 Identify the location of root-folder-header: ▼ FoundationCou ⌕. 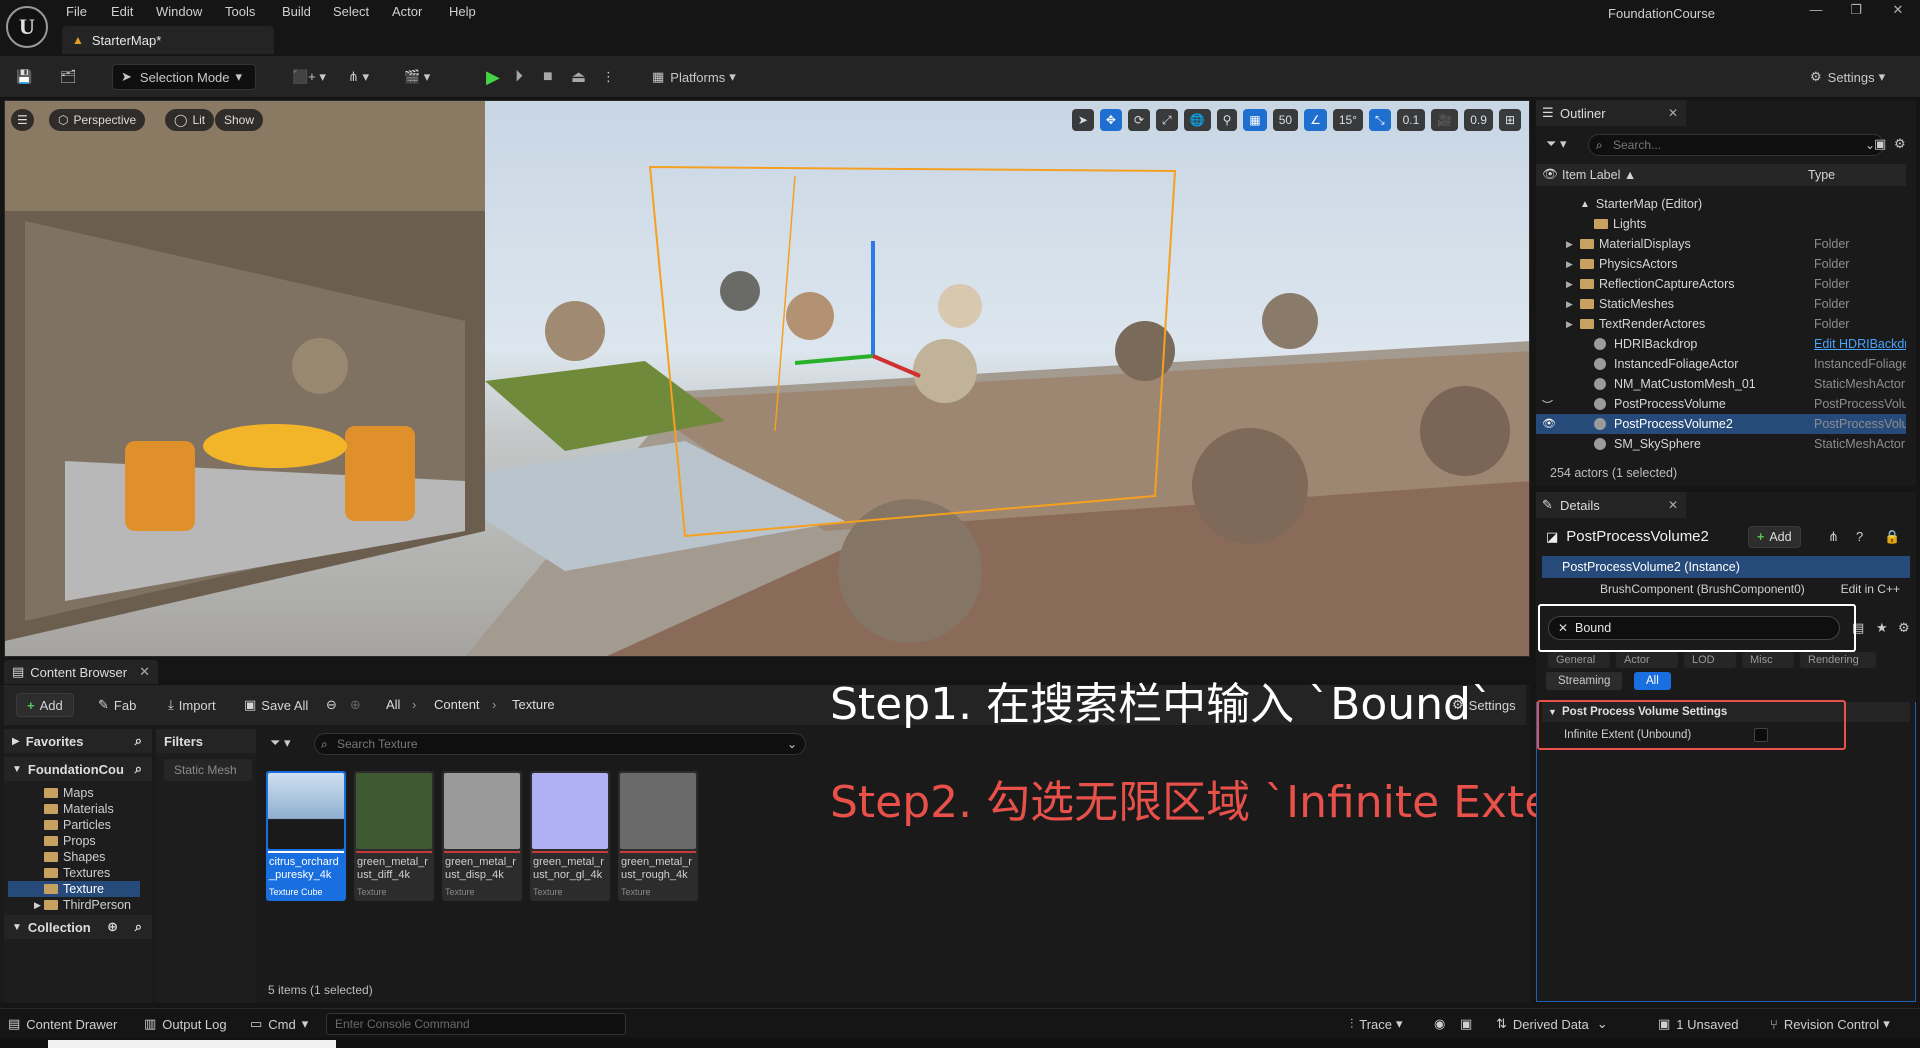
(78, 769).